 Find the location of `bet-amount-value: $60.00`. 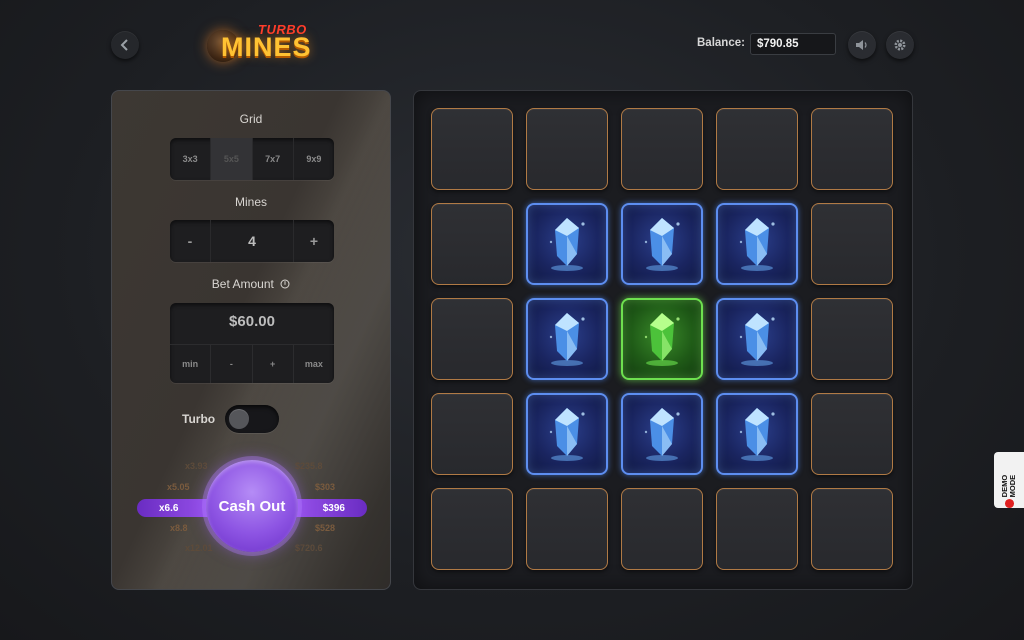

bet-amount-value: $60.00 is located at coordinates (252, 321).